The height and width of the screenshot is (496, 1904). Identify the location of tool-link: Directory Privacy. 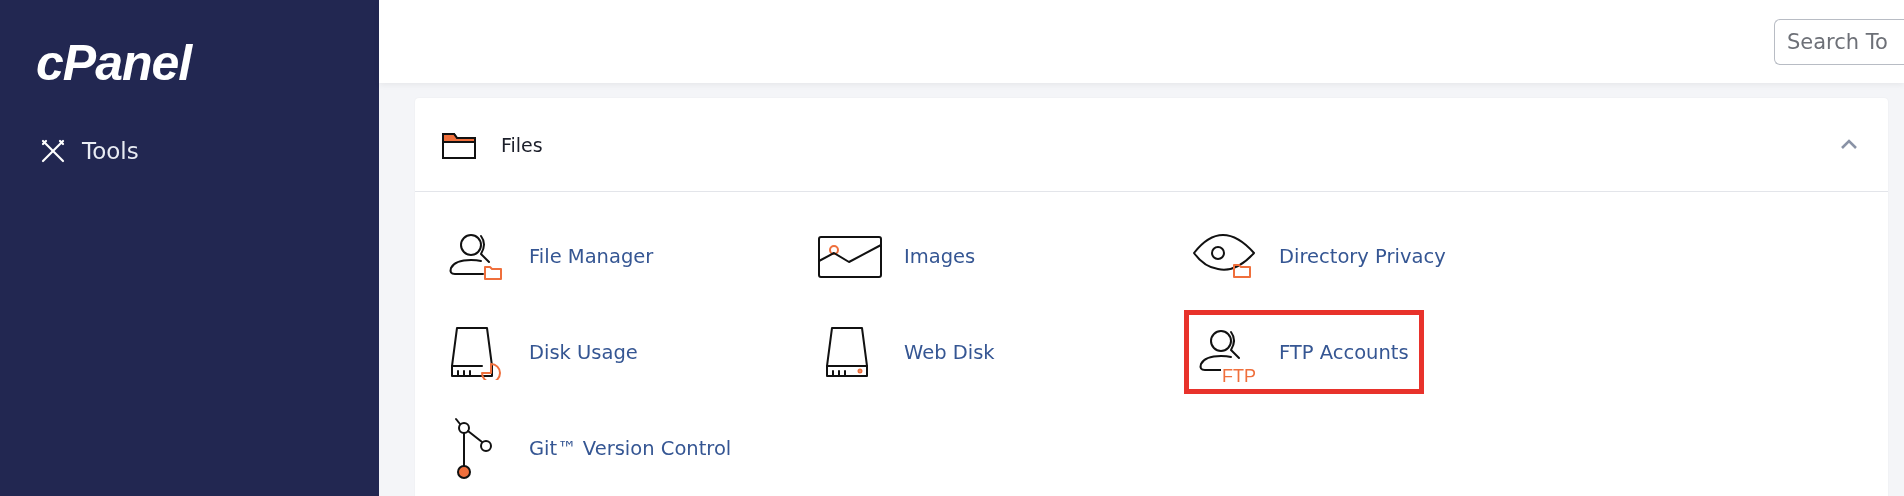
(1322, 256).